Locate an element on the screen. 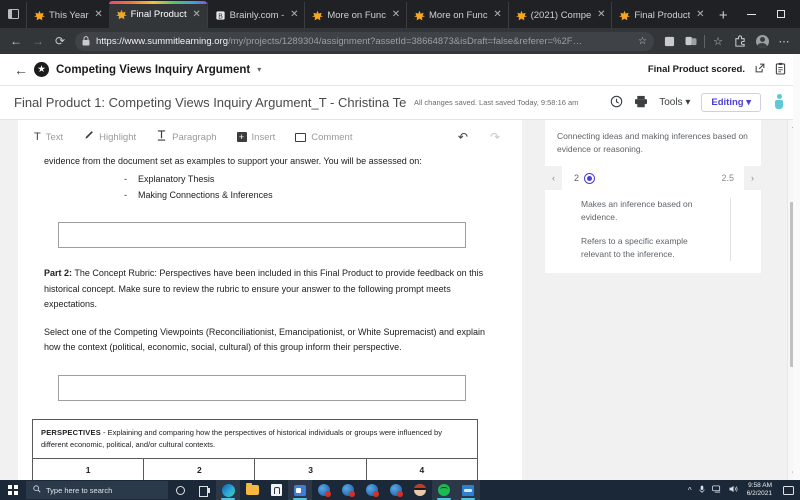  breadcrumb-project-title: Competing Views Inquiry Argument is located at coordinates (153, 70).